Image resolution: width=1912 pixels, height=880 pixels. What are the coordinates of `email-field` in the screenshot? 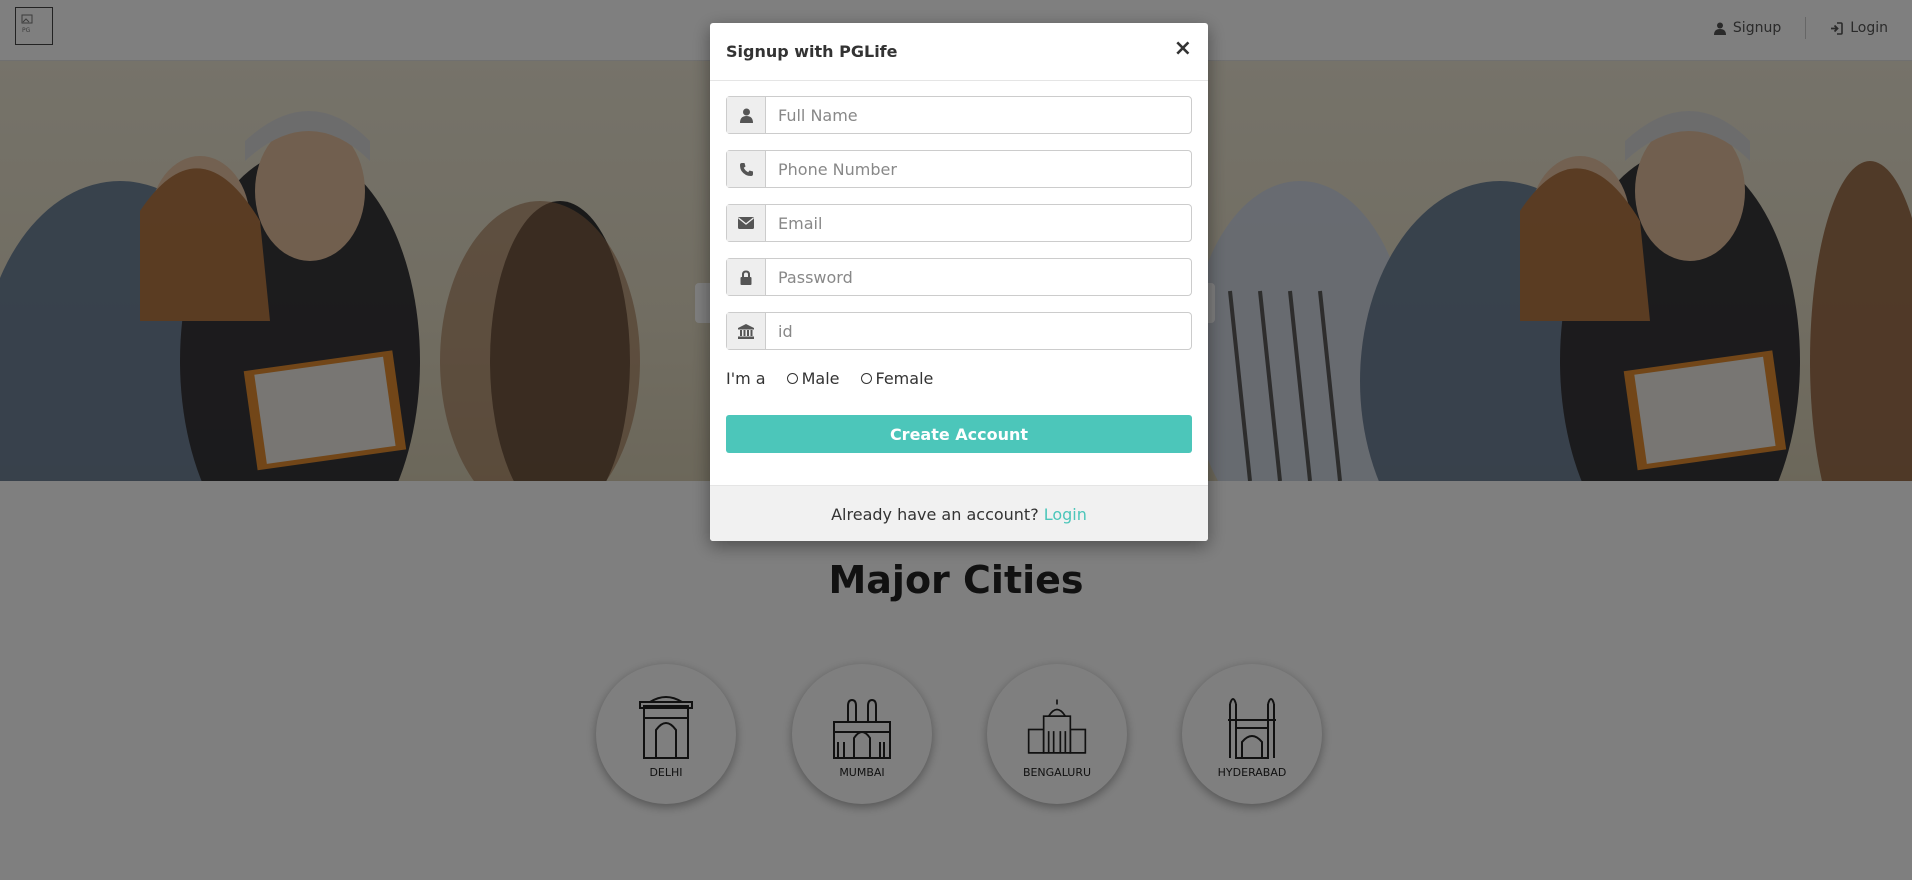 It's located at (959, 223).